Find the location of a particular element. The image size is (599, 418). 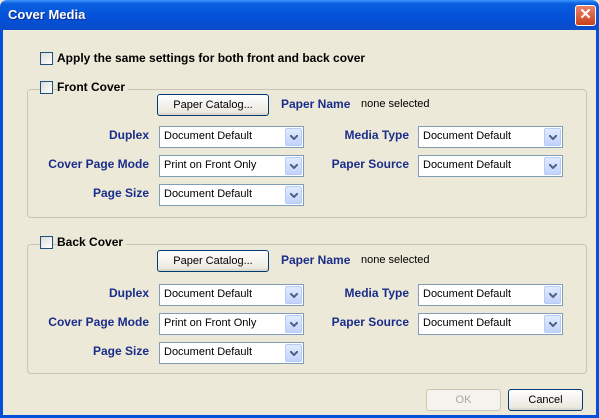

front-duplex-select: Document Default is located at coordinates (231, 137).